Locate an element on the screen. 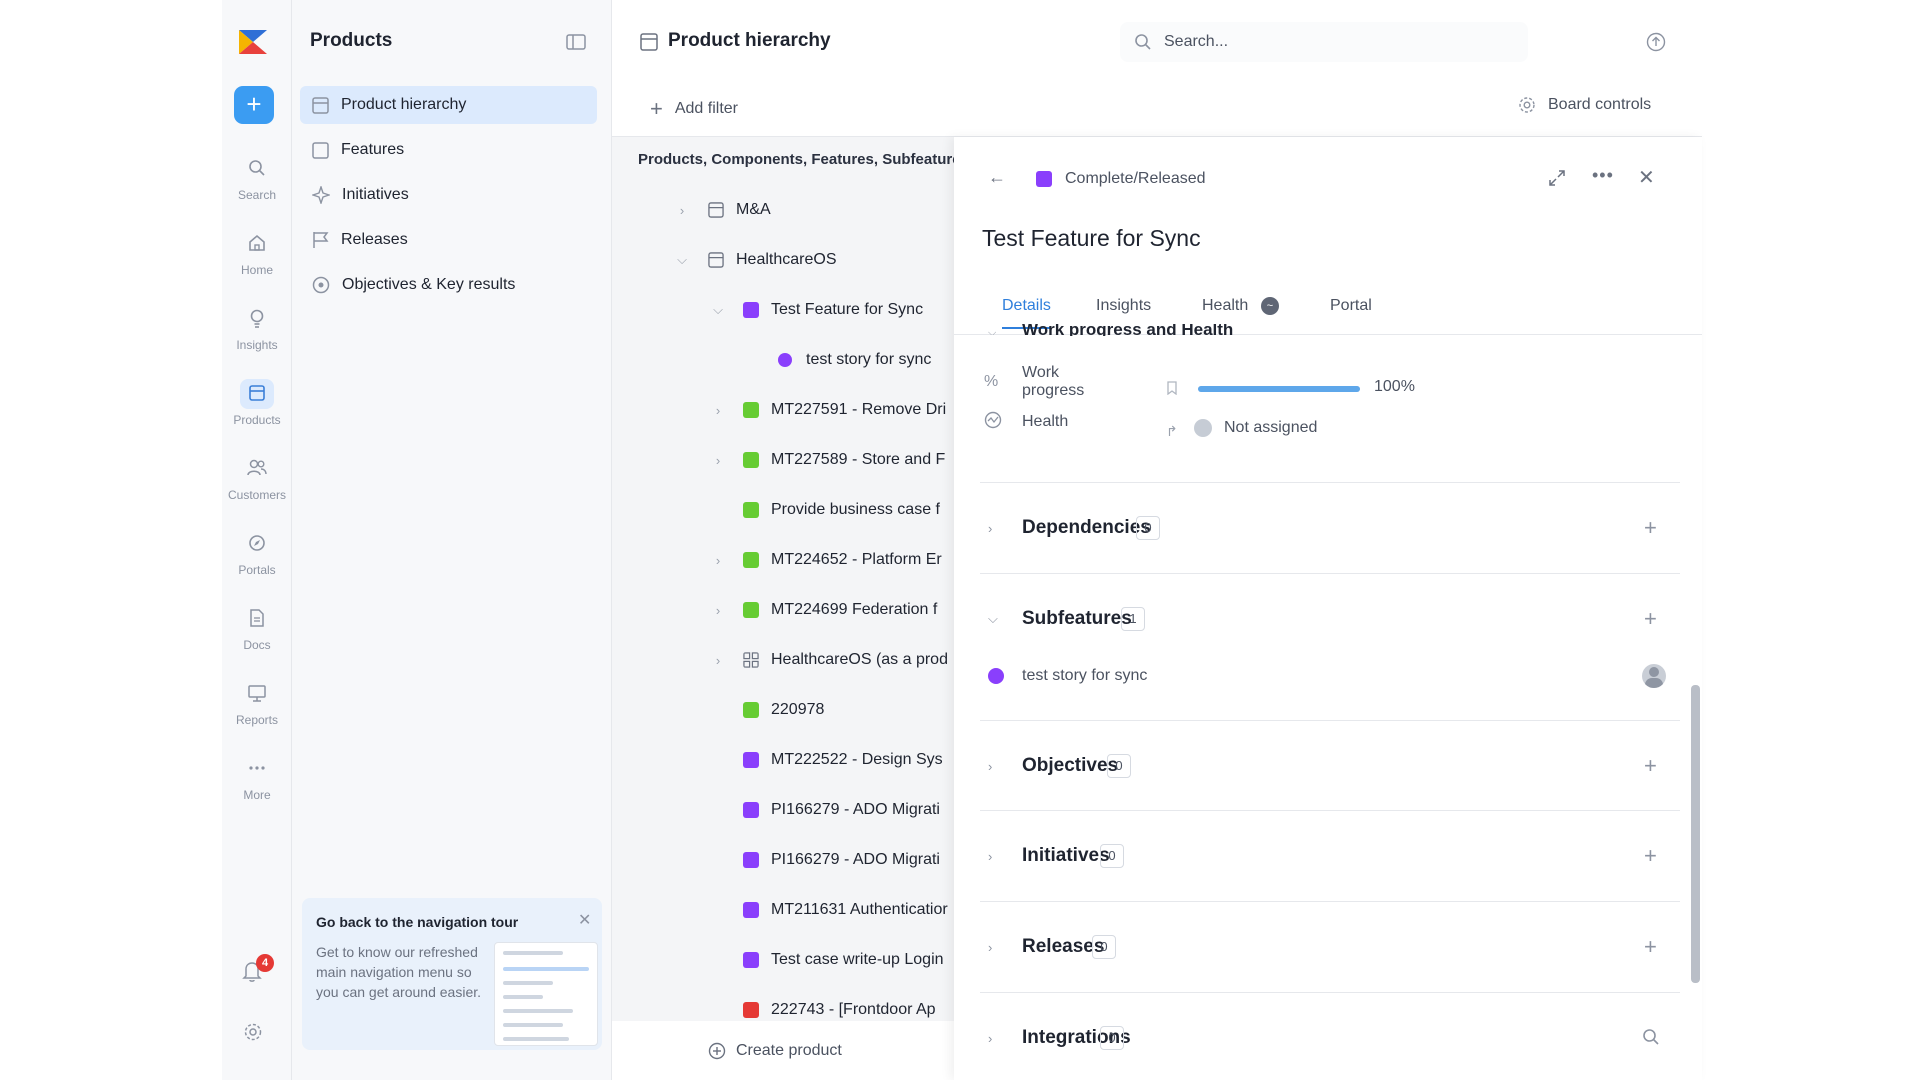  tree-row: Test case write-up Login is located at coordinates (783, 960).